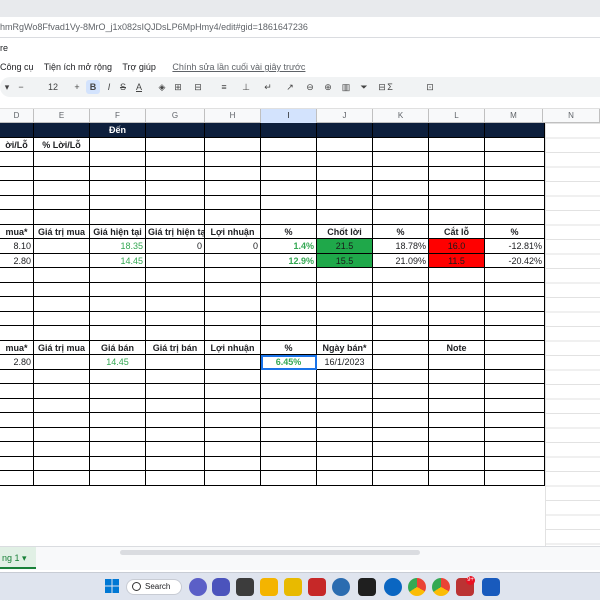  Describe the element at coordinates (93, 87) in the screenshot. I see `bold-button: B` at that location.